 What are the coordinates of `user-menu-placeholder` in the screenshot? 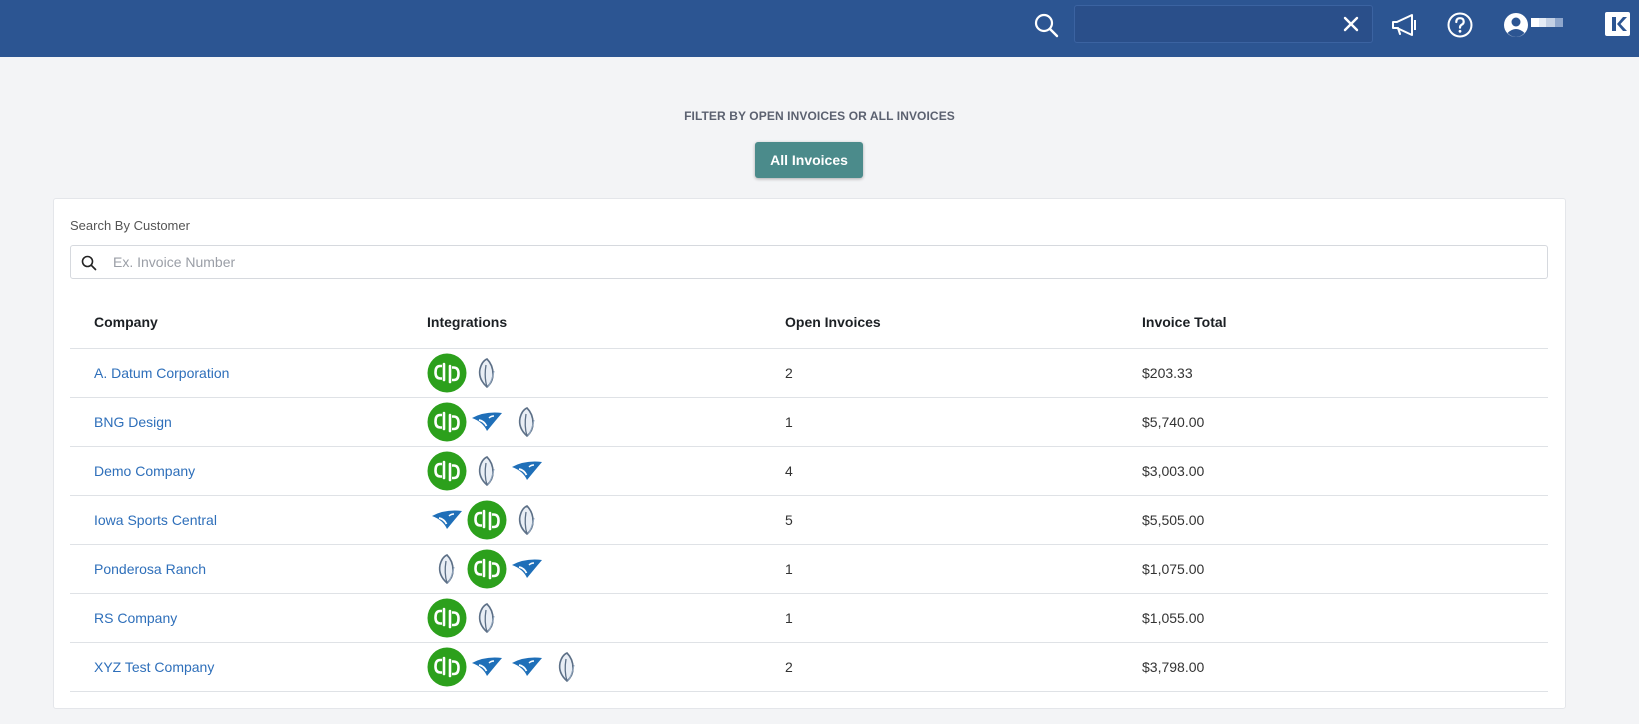 It's located at (1547, 20).